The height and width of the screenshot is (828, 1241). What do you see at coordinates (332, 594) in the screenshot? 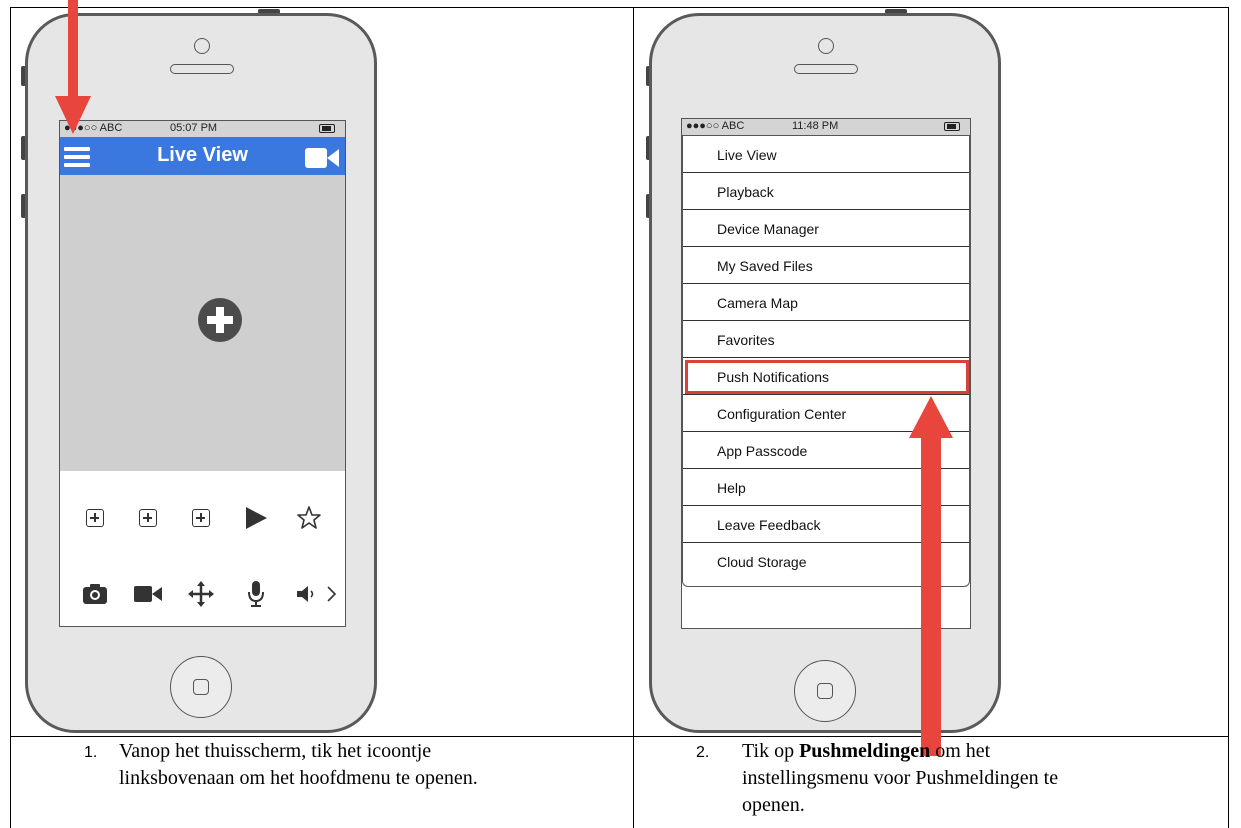
I see `chevron-right-icon` at bounding box center [332, 594].